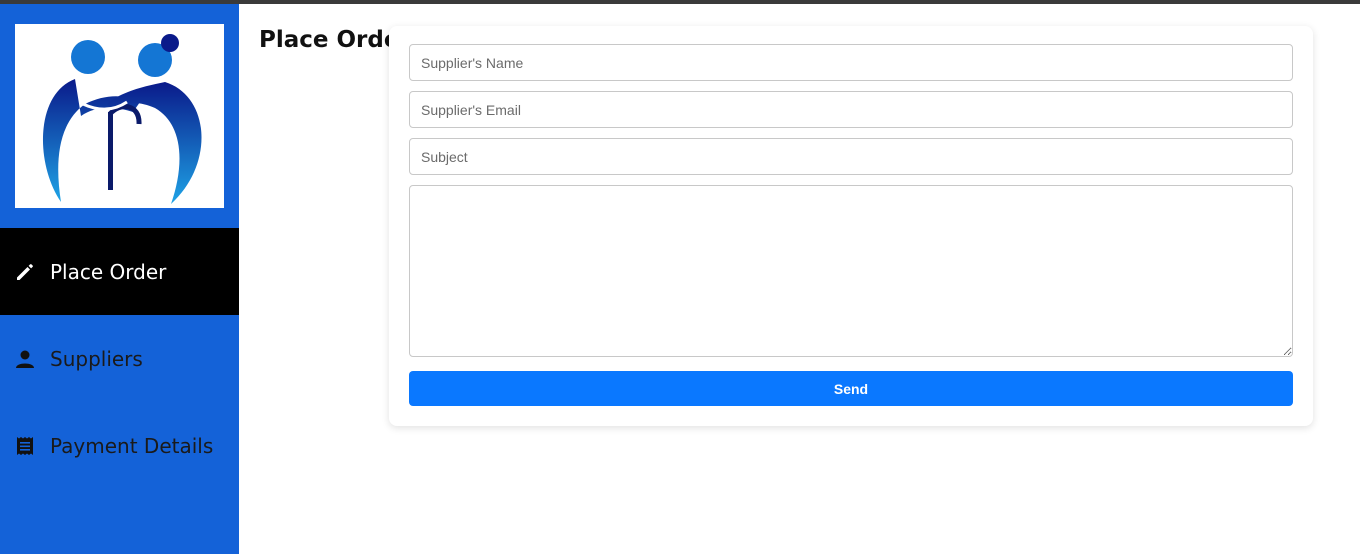 This screenshot has width=1360, height=554. I want to click on elderly-care-logo-icon, so click(122, 119).